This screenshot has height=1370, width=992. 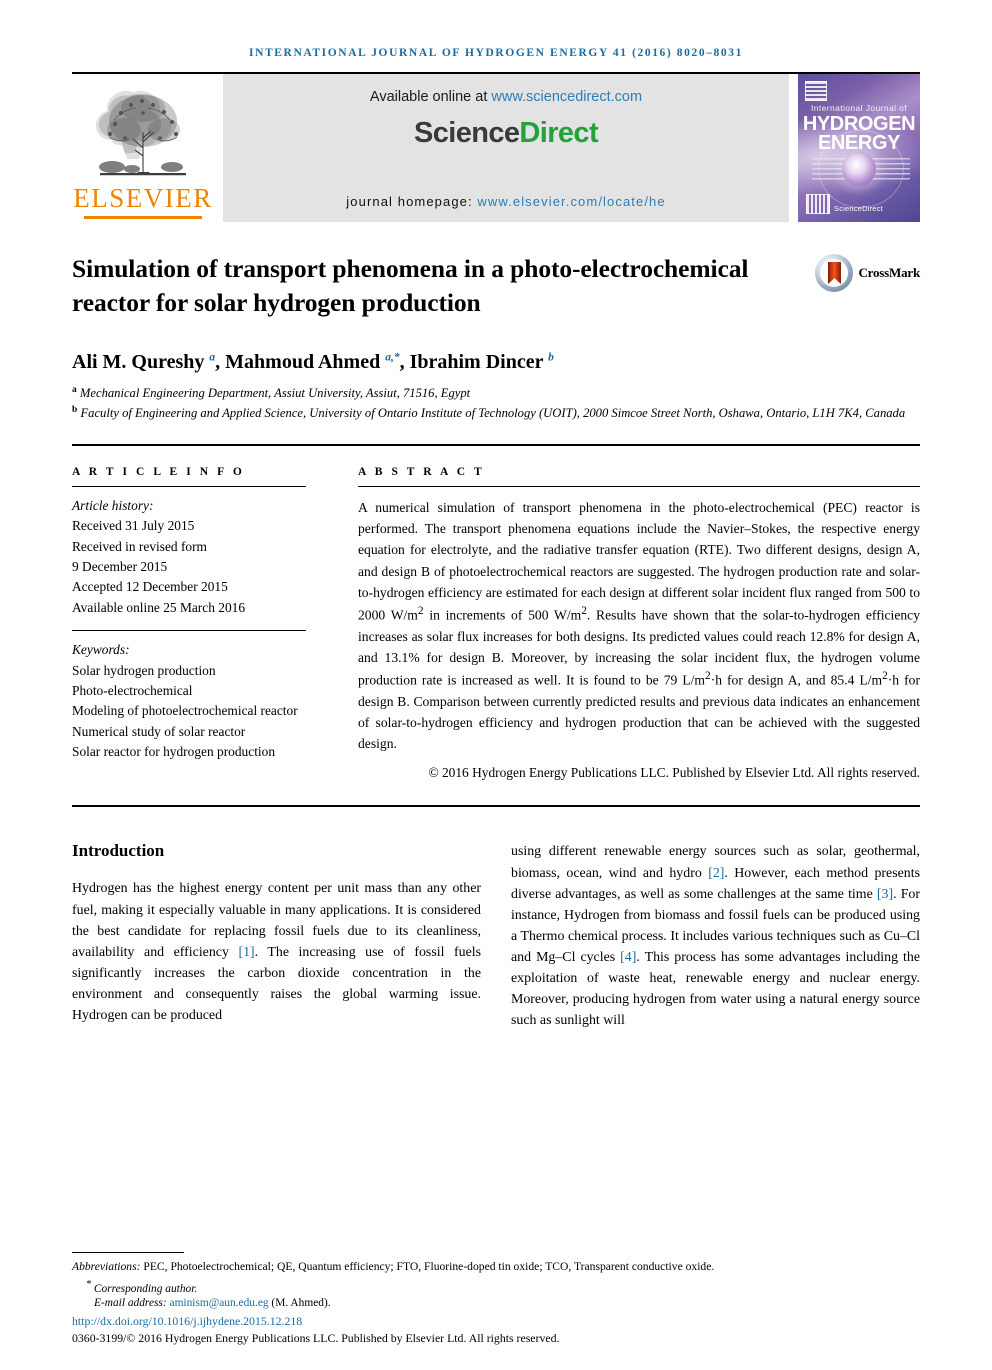 I want to click on corresponding-author-note: * Corresponding author., so click(x=142, y=1287).